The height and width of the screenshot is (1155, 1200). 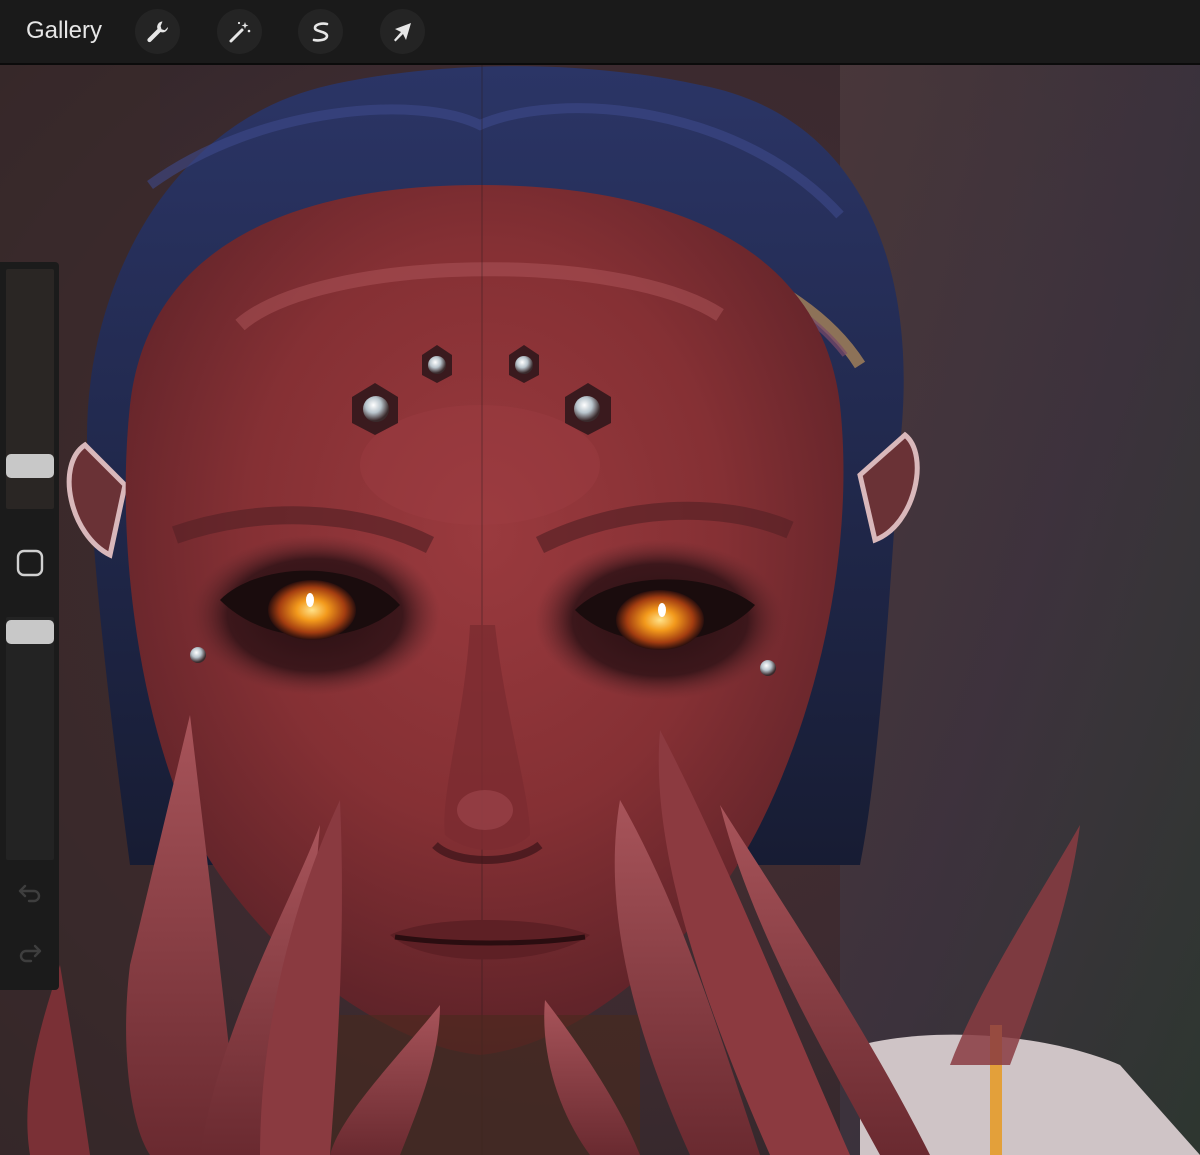 I want to click on adjustments-button, so click(x=239, y=31).